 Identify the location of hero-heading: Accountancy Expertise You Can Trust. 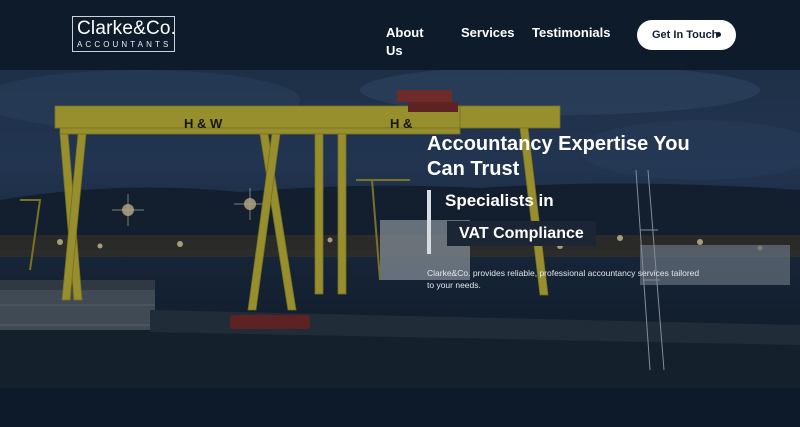
(558, 156).